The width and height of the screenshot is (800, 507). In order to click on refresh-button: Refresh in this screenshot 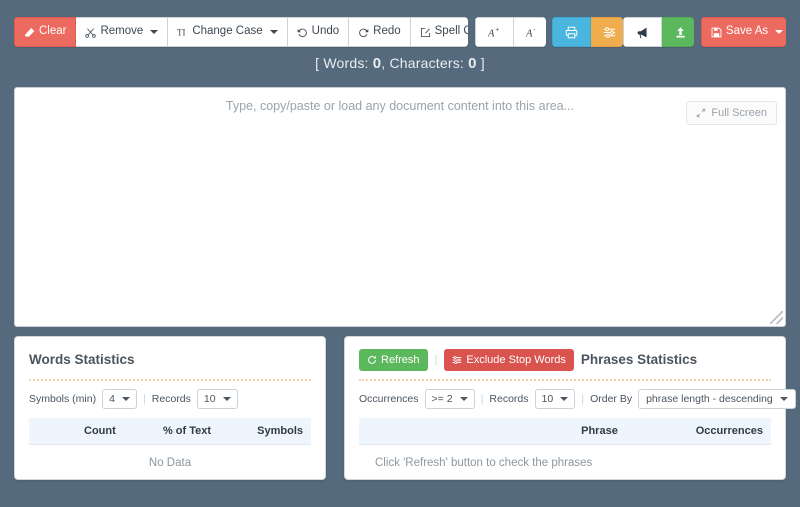, I will do `click(393, 359)`.